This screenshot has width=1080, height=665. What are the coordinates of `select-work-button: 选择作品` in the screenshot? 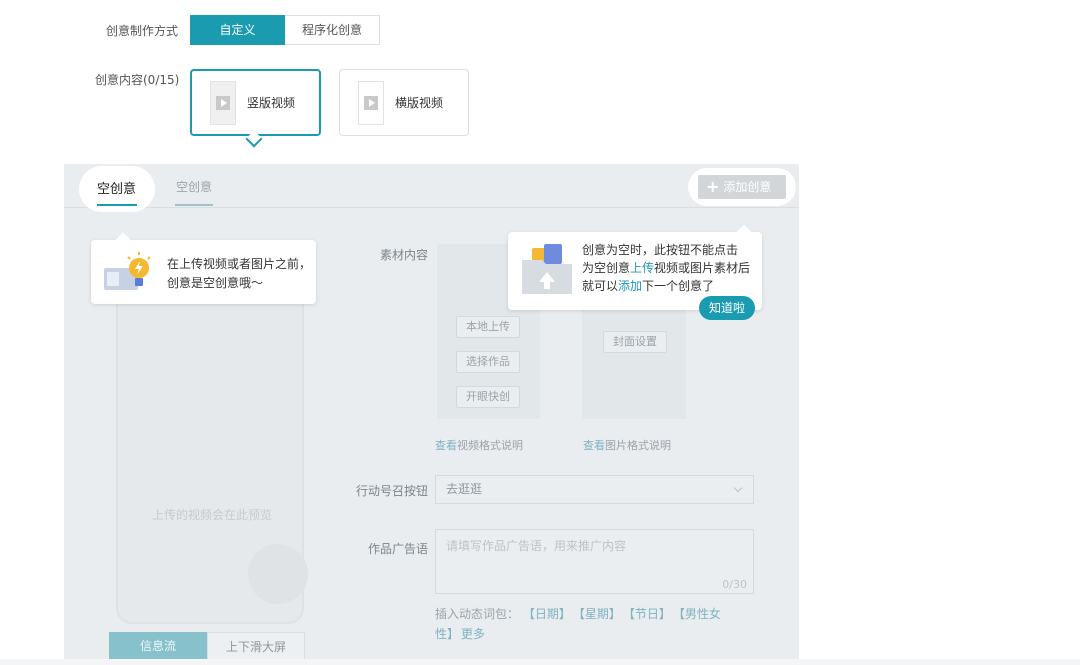 It's located at (488, 362).